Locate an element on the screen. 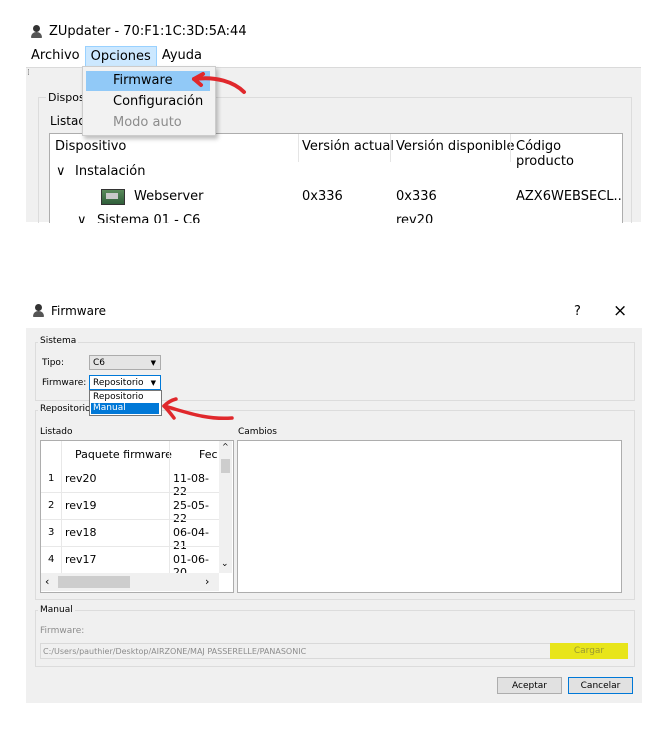 Image resolution: width=670 pixels, height=747 pixels. scroll-up-icon: ^ is located at coordinates (225, 446).